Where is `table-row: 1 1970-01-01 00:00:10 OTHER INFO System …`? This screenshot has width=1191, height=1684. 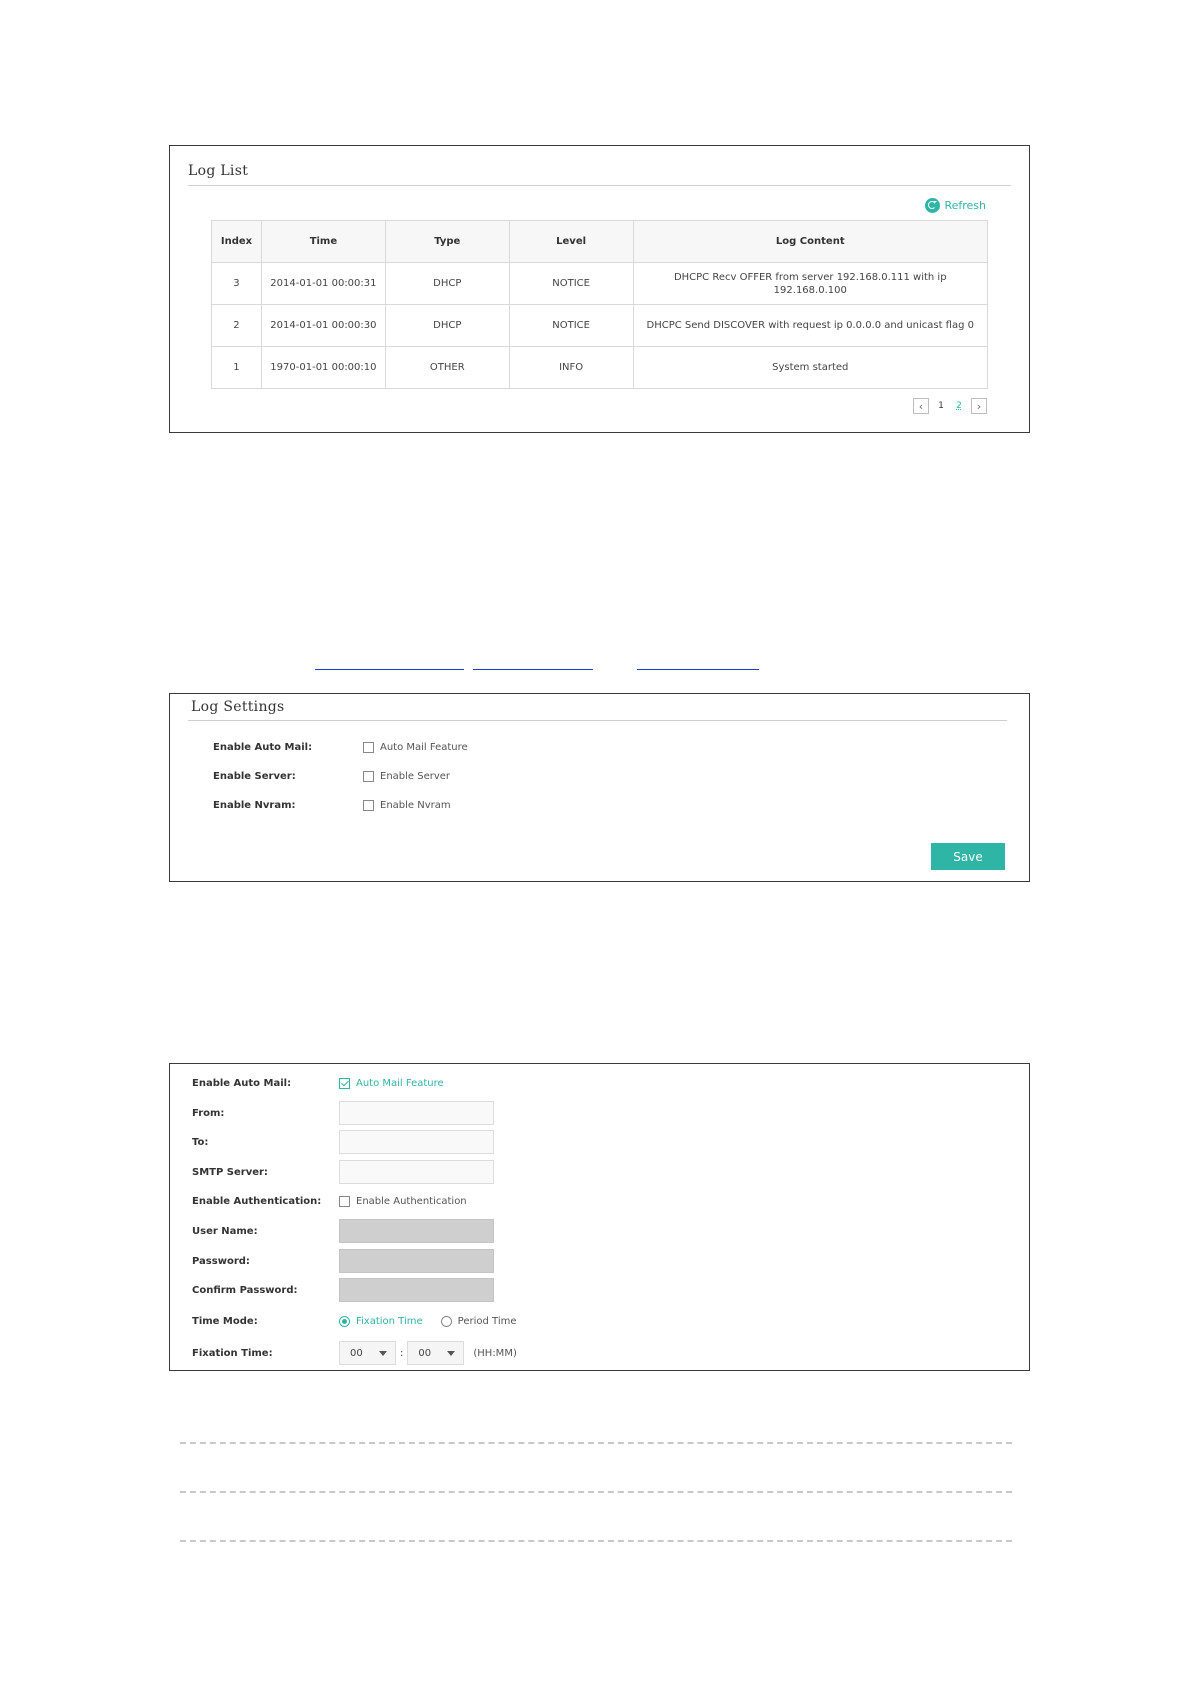
table-row: 1 1970-01-01 00:00:10 OTHER INFO System … is located at coordinates (600, 367).